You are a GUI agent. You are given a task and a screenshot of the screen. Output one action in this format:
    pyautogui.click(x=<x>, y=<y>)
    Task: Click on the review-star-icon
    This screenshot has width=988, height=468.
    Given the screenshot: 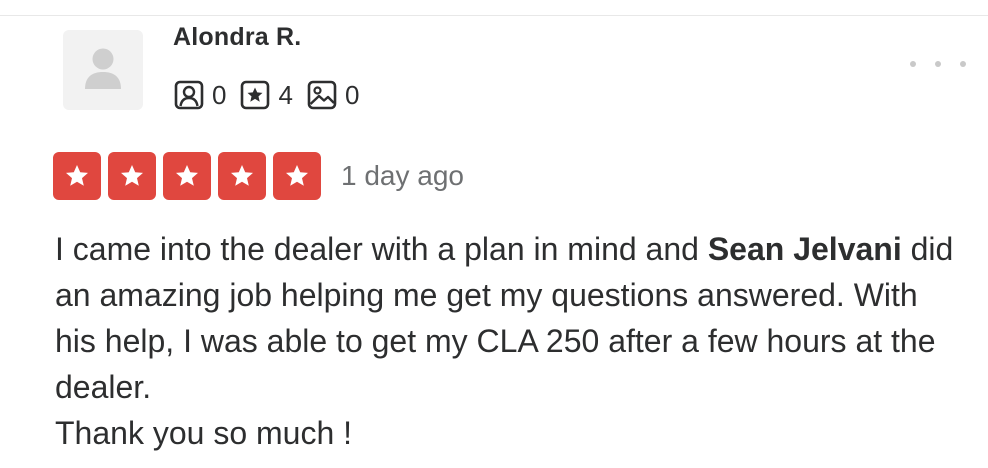 What is the action you would take?
    pyautogui.click(x=255, y=95)
    